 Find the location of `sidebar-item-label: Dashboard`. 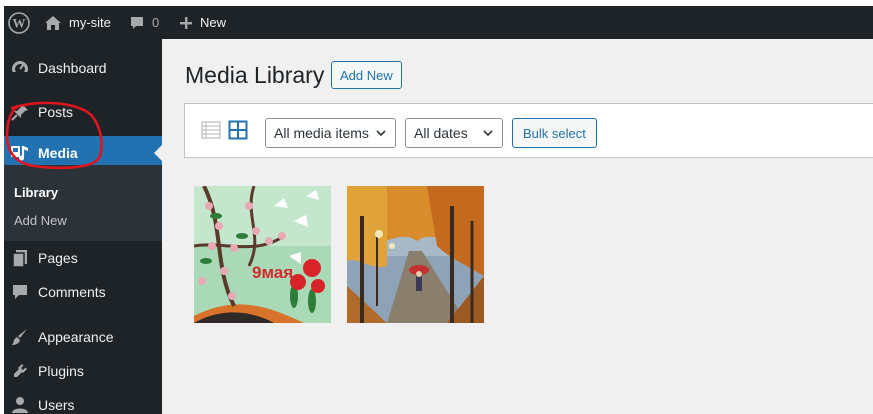

sidebar-item-label: Dashboard is located at coordinates (72, 68).